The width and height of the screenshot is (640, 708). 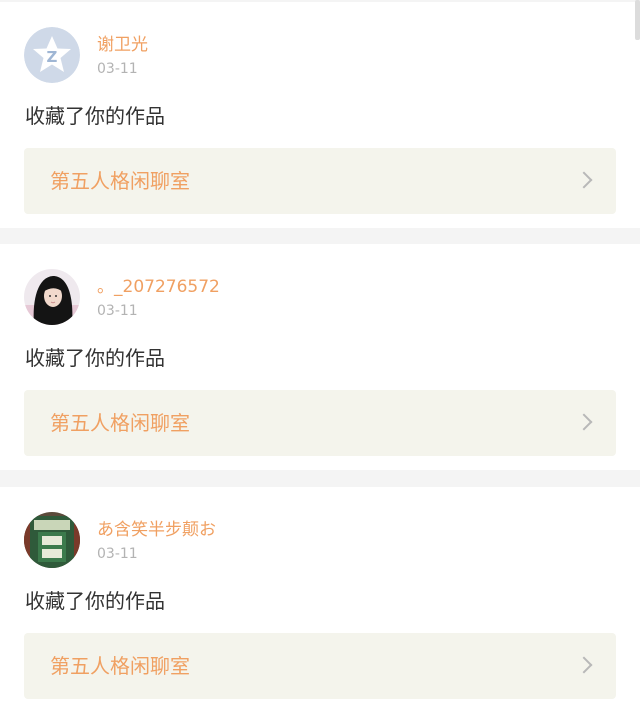 What do you see at coordinates (122, 45) in the screenshot?
I see `username: 谢卫光` at bounding box center [122, 45].